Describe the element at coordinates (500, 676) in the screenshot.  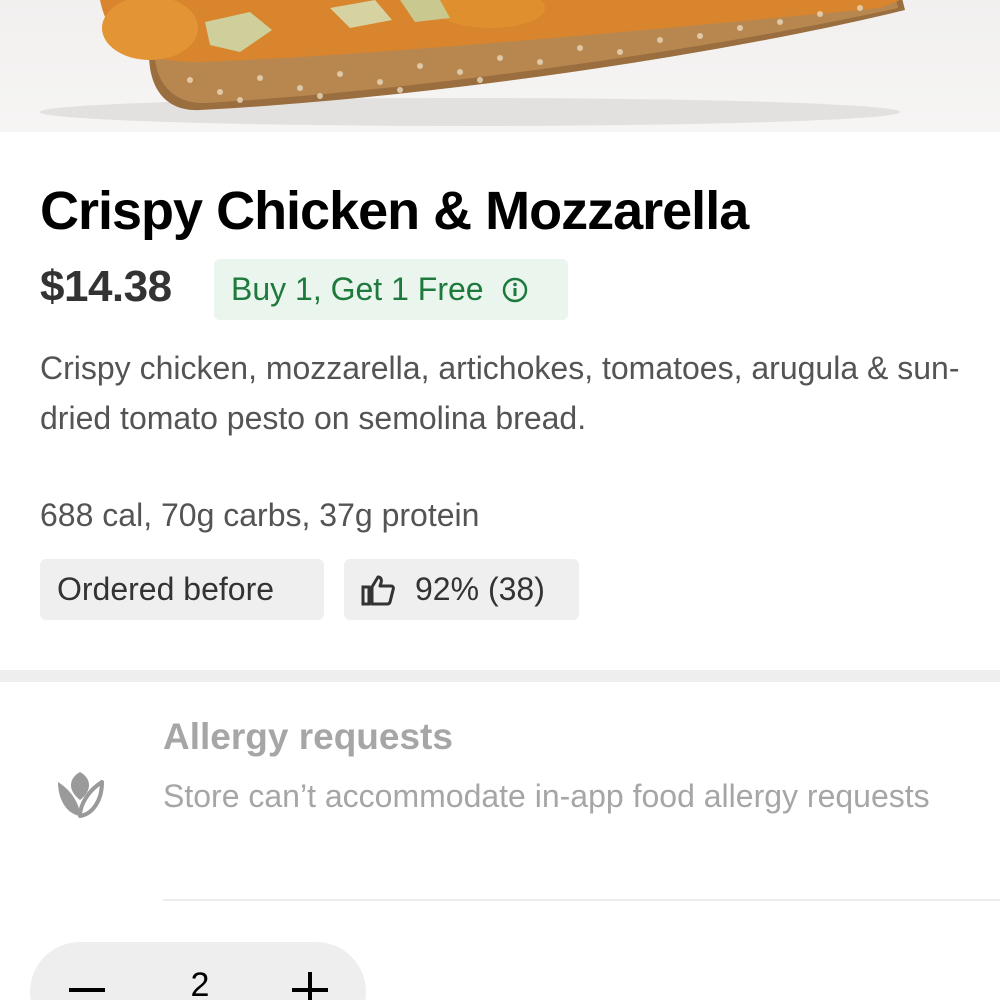
I see `section-divider` at that location.